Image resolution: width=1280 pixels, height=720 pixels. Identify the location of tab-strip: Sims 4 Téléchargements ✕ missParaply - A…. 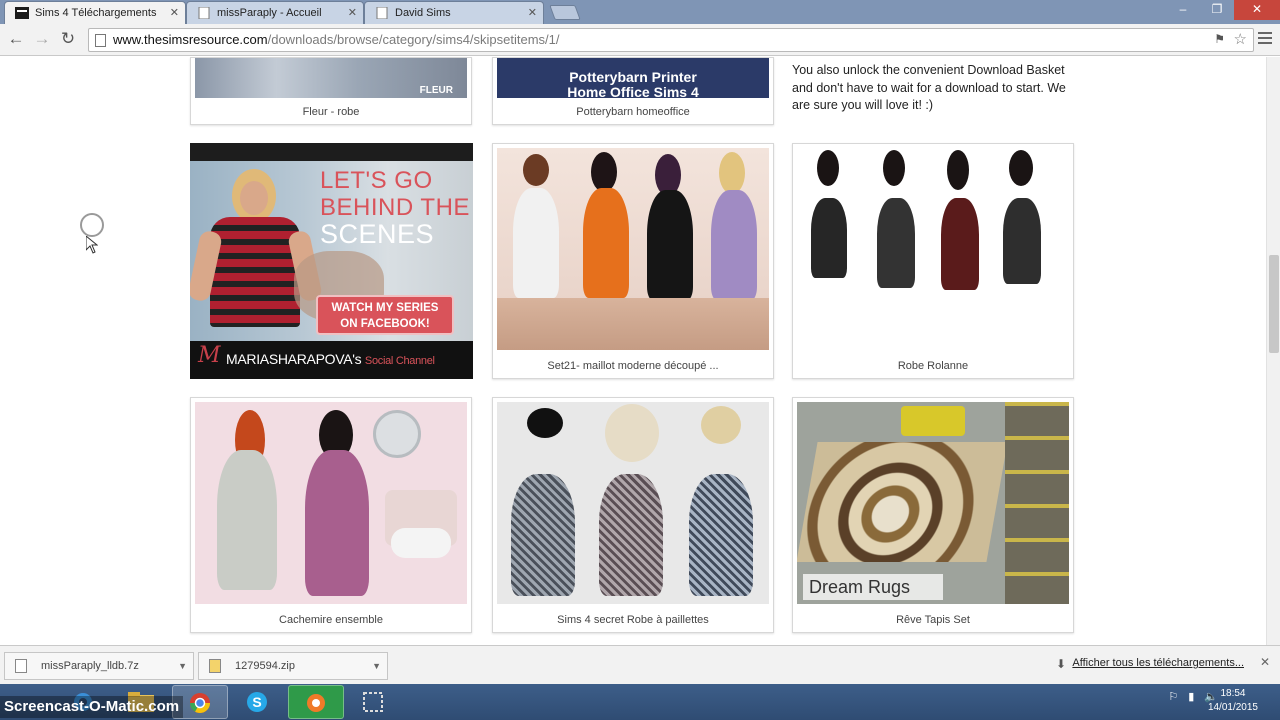
(640, 12).